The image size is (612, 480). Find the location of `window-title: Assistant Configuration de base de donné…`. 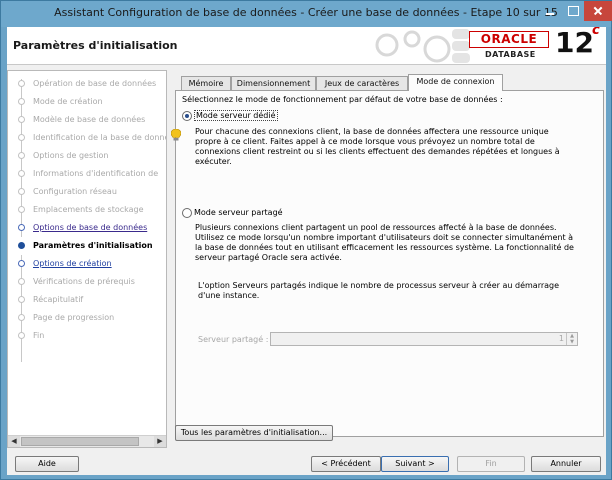

window-title: Assistant Configuration de base de donné… is located at coordinates (306, 12).